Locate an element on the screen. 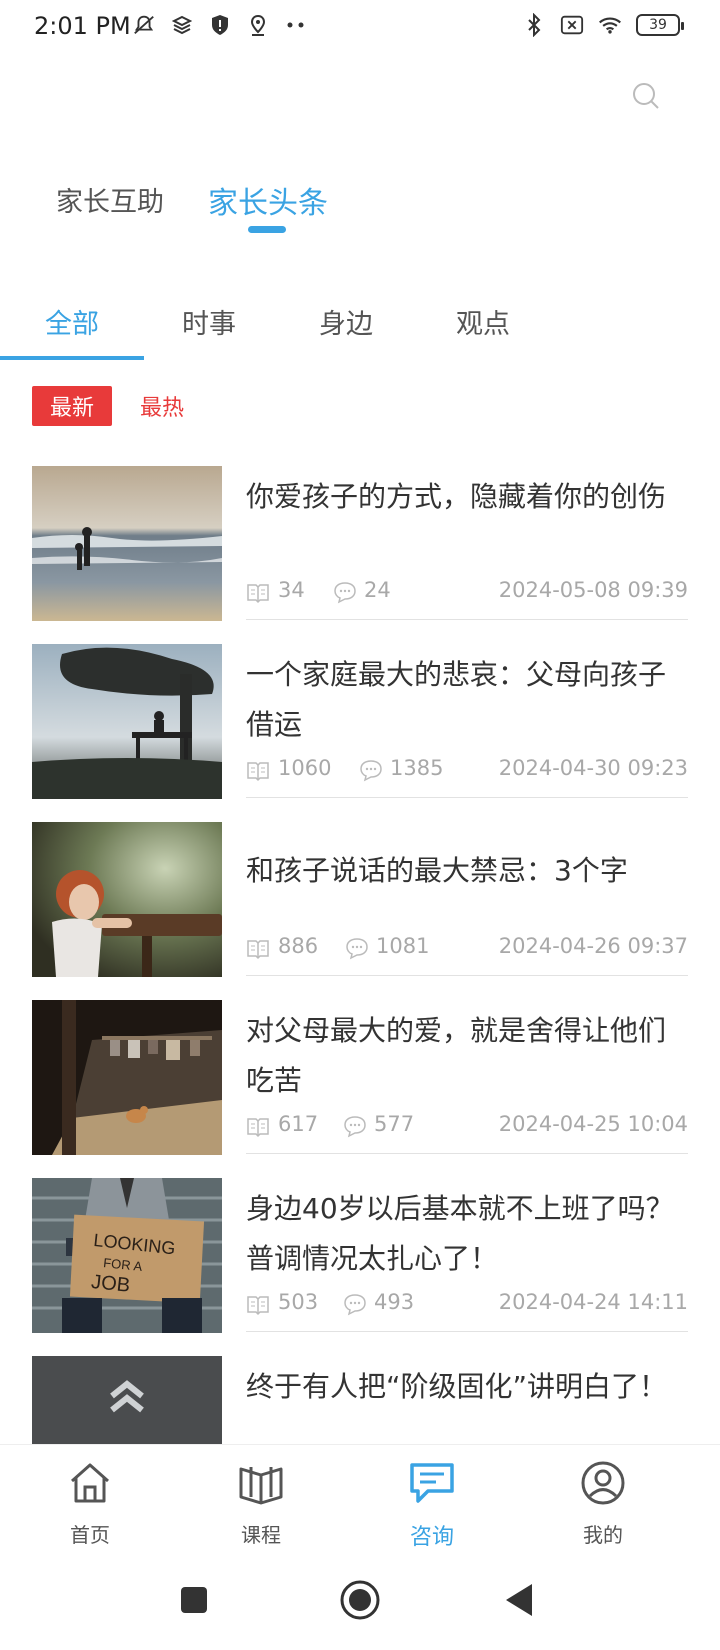  sign-text: JOB is located at coordinates (110, 1284).